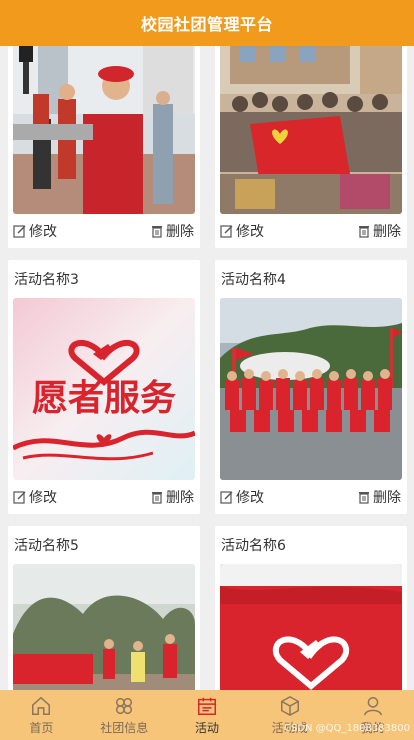 The image size is (414, 740). I want to click on home-icon, so click(41, 705).